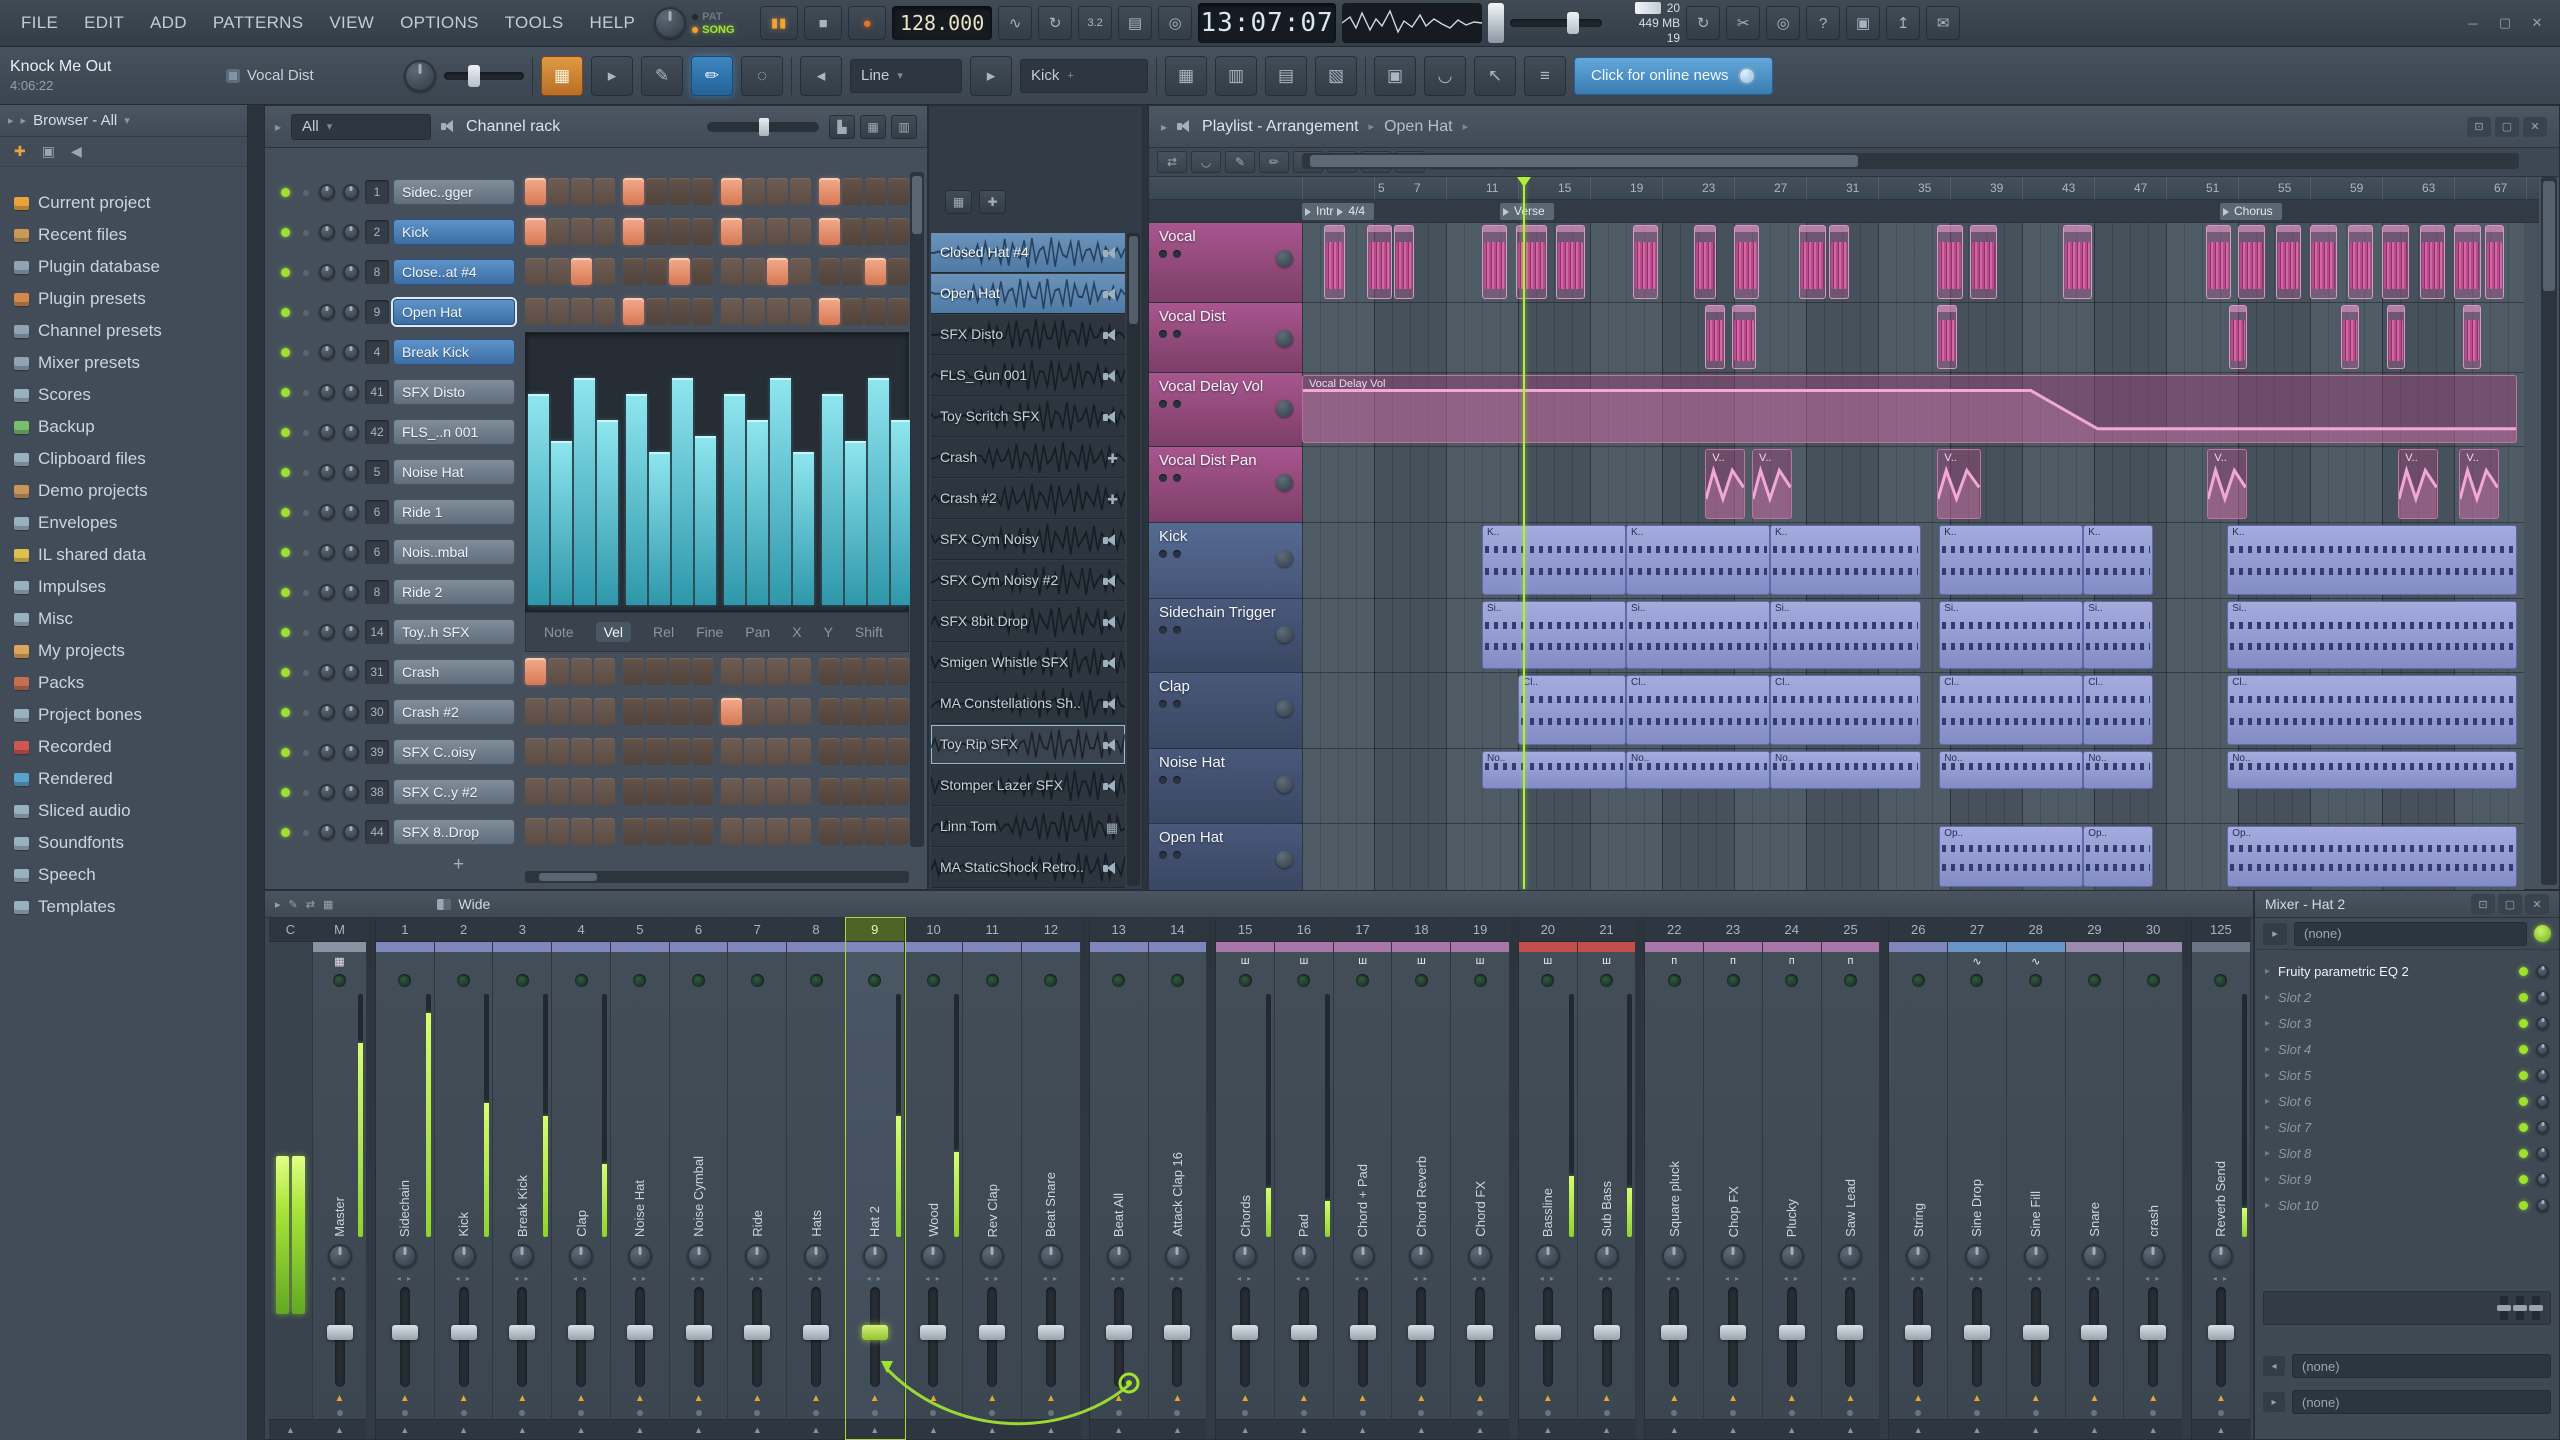 Image resolution: width=2560 pixels, height=1440 pixels. I want to click on picker-item-fls-gun-001: FLS_Gun 001, so click(1028, 376).